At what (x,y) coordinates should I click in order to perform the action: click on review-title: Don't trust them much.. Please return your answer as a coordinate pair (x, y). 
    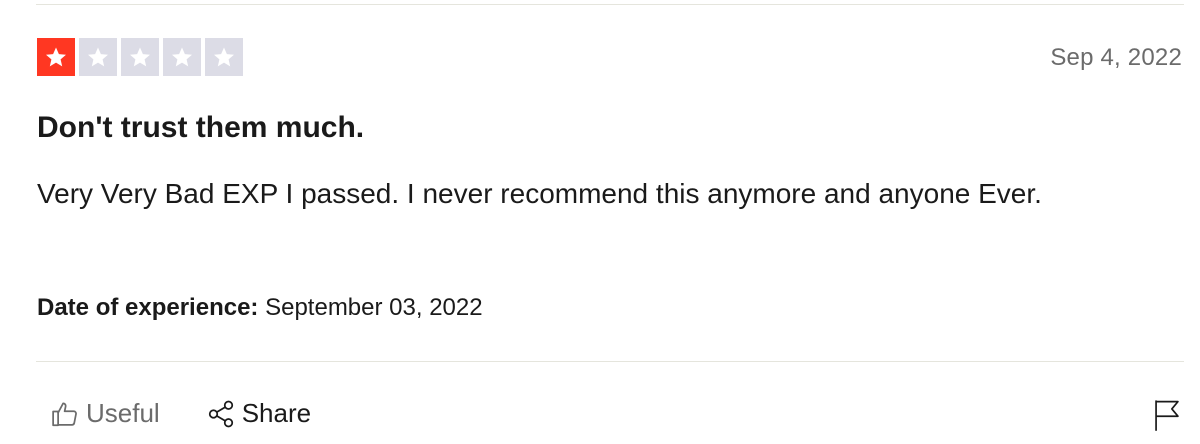
    Looking at the image, I should click on (201, 127).